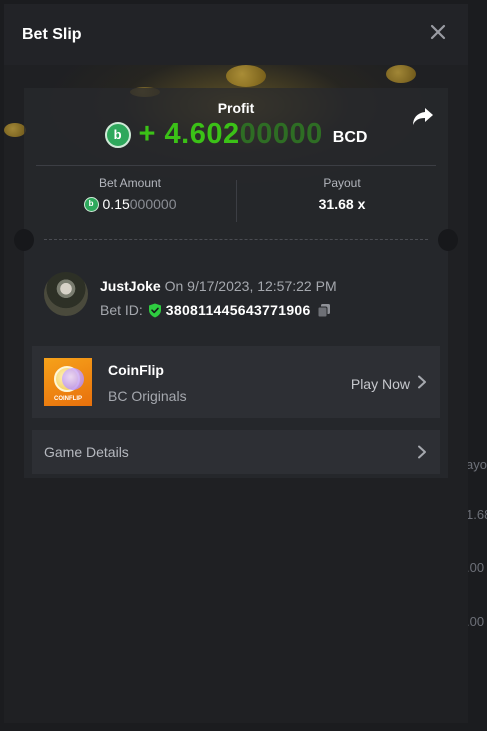  Describe the element at coordinates (380, 384) in the screenshot. I see `play-now-link: Play Now` at that location.